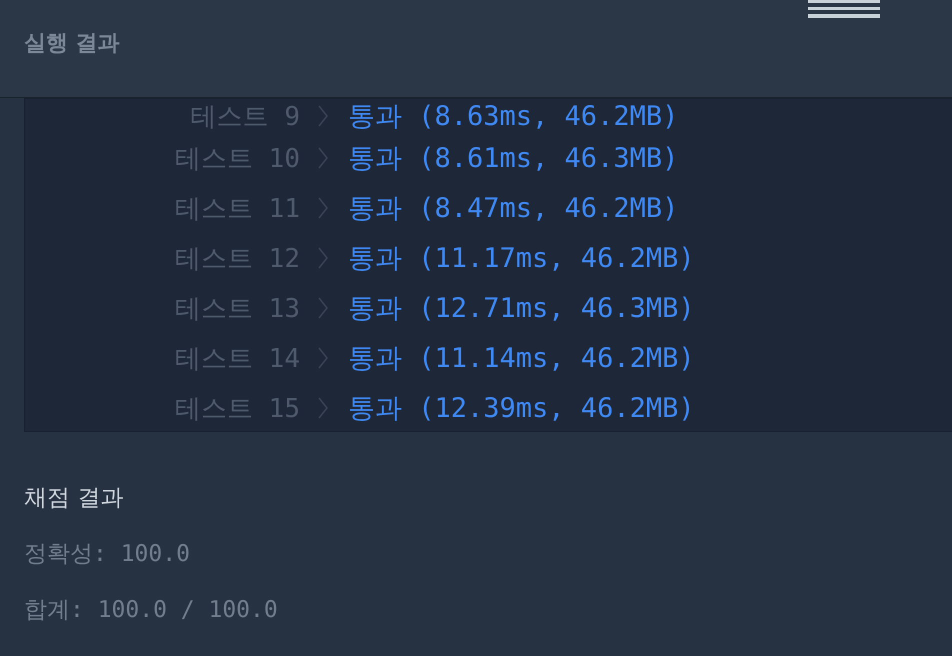 Image resolution: width=952 pixels, height=656 pixels. I want to click on menu-icon, so click(844, 9).